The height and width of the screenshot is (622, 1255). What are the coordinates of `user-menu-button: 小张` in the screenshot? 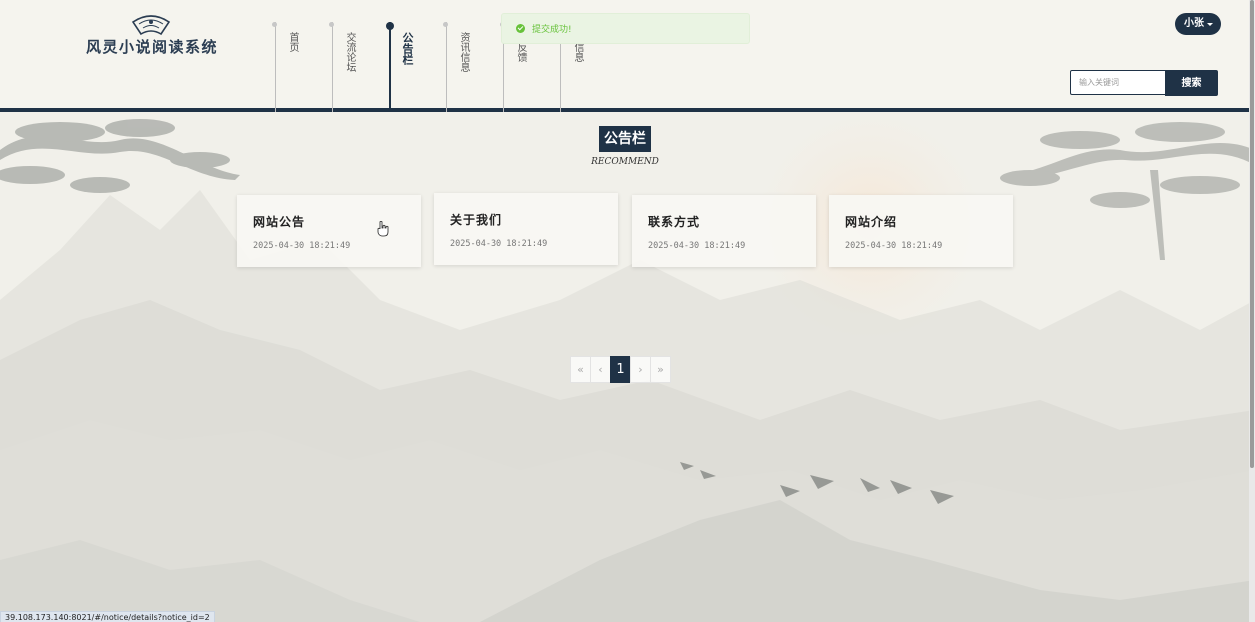 It's located at (1198, 24).